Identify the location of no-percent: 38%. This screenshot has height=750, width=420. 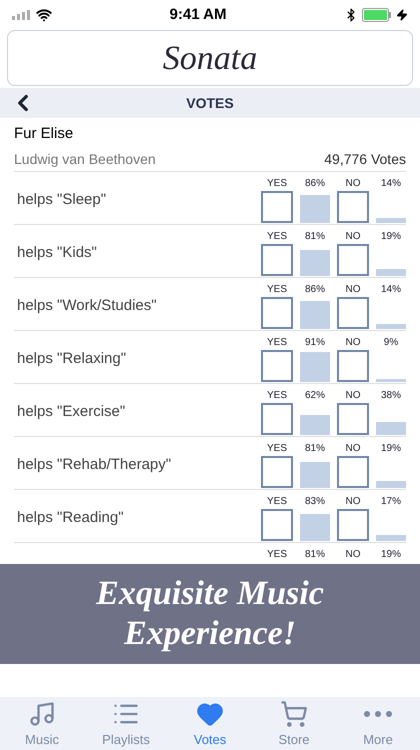
(391, 395).